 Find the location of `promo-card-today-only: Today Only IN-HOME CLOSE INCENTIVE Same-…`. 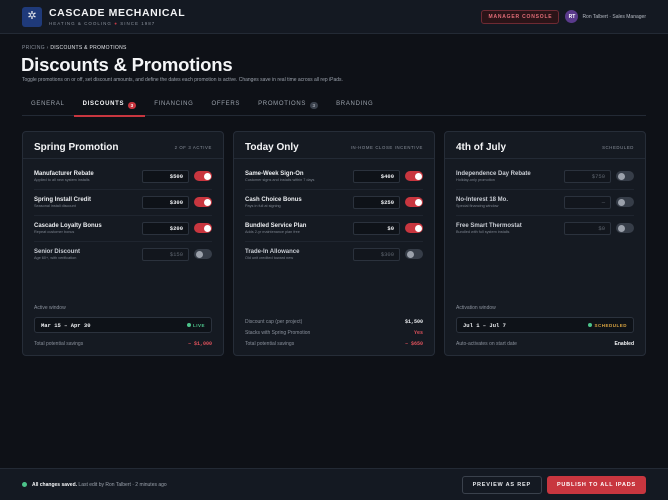

promo-card-today-only: Today Only IN-HOME CLOSE INCENTIVE Same-… is located at coordinates (334, 243).